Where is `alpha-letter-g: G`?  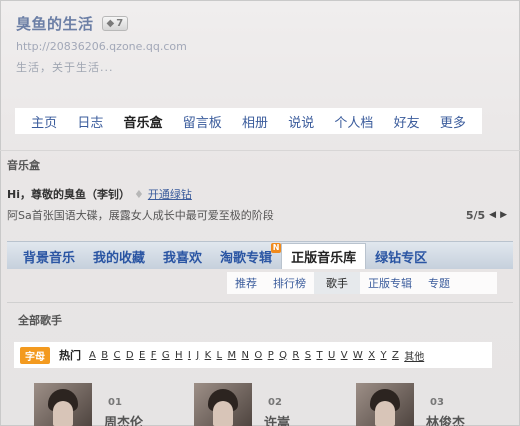 alpha-letter-g: G is located at coordinates (166, 355).